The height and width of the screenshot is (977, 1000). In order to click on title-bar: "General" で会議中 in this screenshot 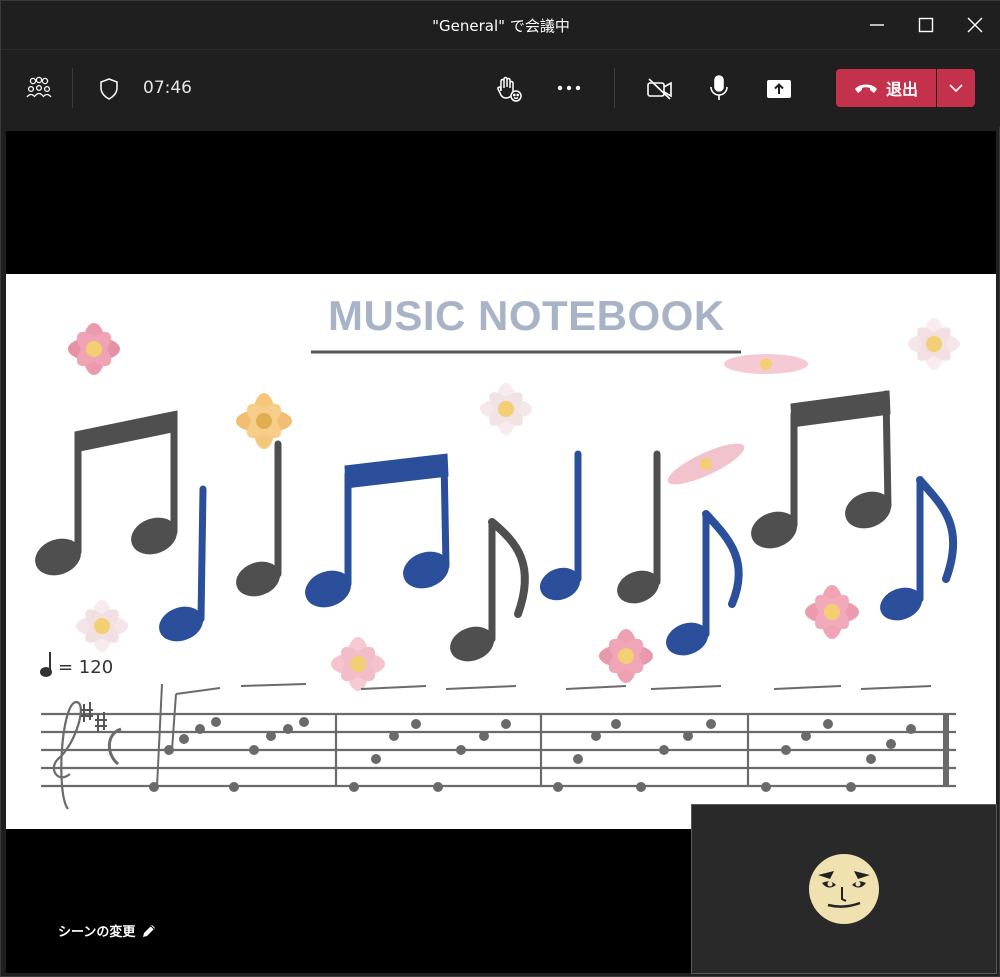, I will do `click(500, 25)`.